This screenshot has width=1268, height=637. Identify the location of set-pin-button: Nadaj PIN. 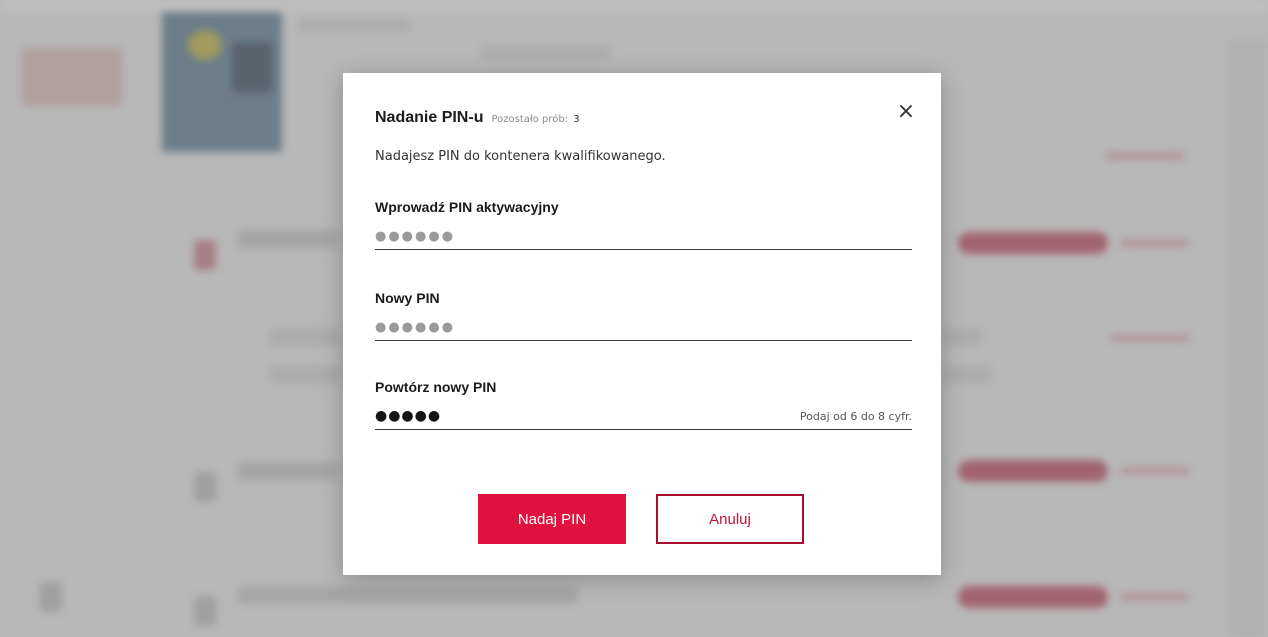
(552, 519).